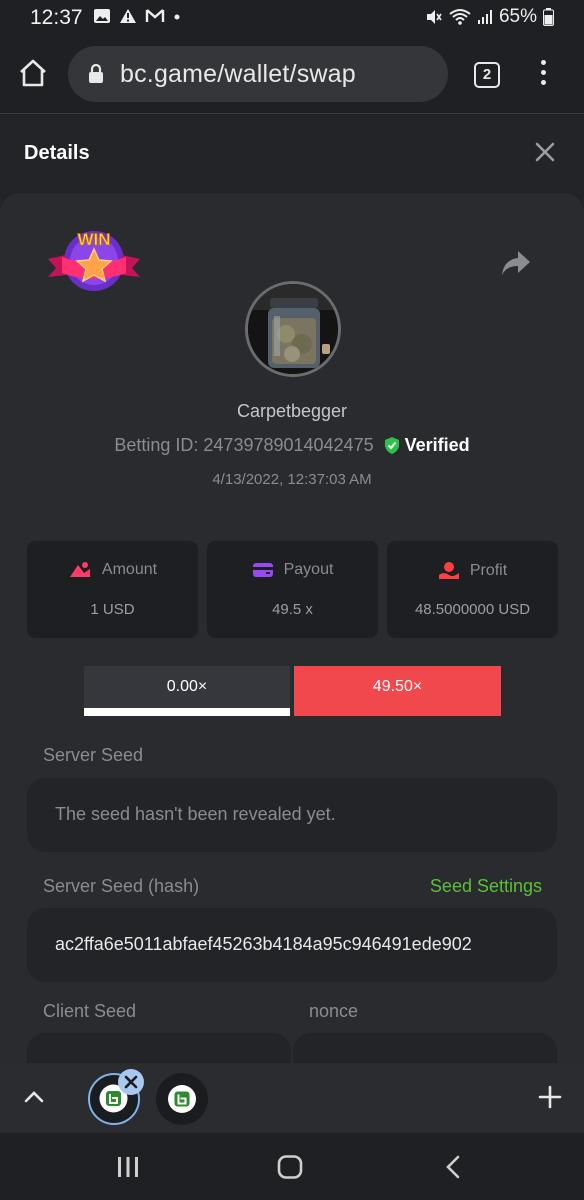  Describe the element at coordinates (159, 1048) in the screenshot. I see `client-seed-field` at that location.